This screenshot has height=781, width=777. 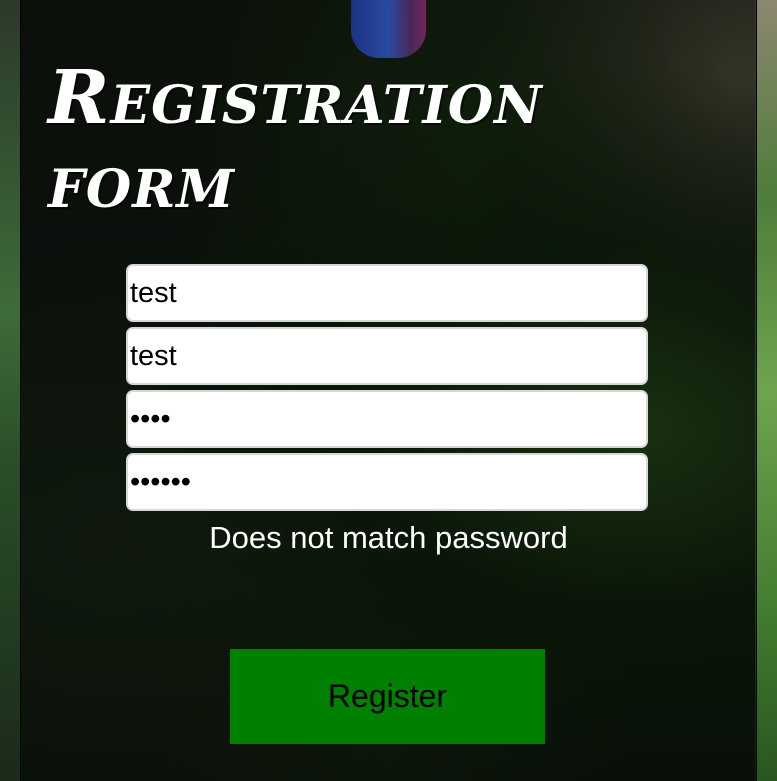 I want to click on second-text-field, so click(x=387, y=356).